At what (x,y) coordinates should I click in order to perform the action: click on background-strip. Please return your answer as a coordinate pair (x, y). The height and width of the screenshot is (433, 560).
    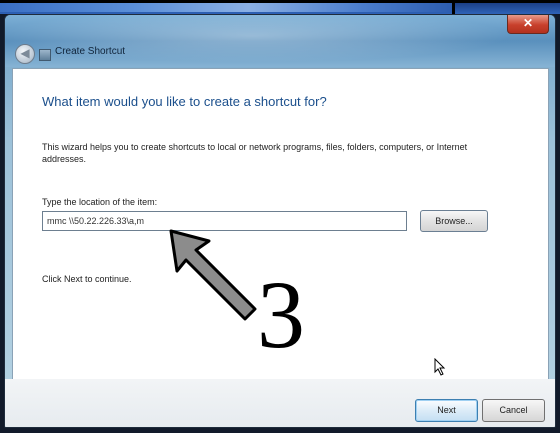
    Looking at the image, I should click on (280, 7).